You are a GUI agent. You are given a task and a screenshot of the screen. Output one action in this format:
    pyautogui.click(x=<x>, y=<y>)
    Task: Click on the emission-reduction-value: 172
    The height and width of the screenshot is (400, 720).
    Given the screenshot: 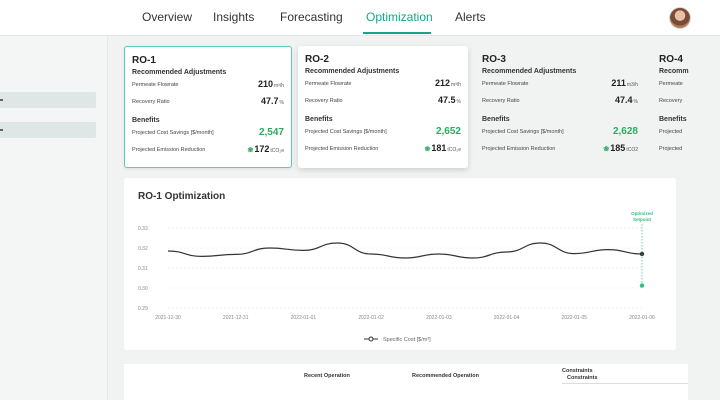 What is the action you would take?
    pyautogui.click(x=262, y=149)
    